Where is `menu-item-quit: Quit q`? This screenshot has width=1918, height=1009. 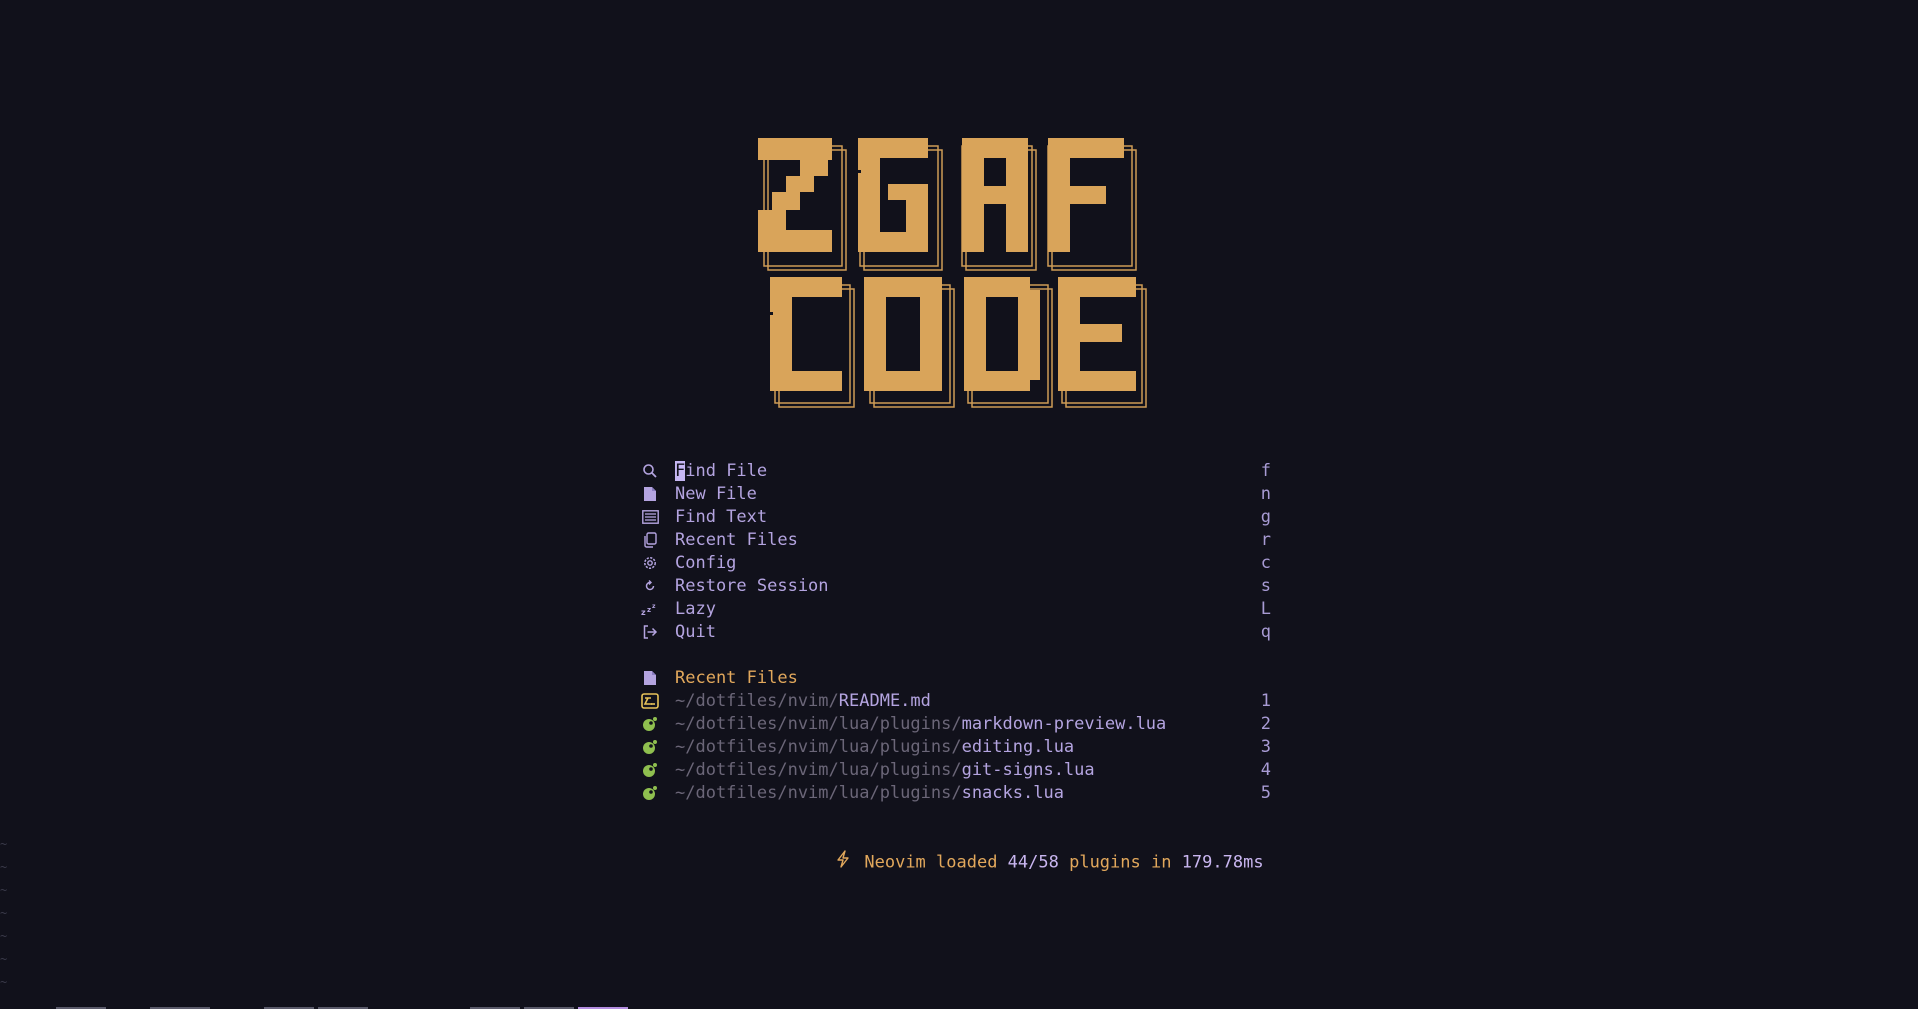
menu-item-quit: Quit q is located at coordinates (956, 632).